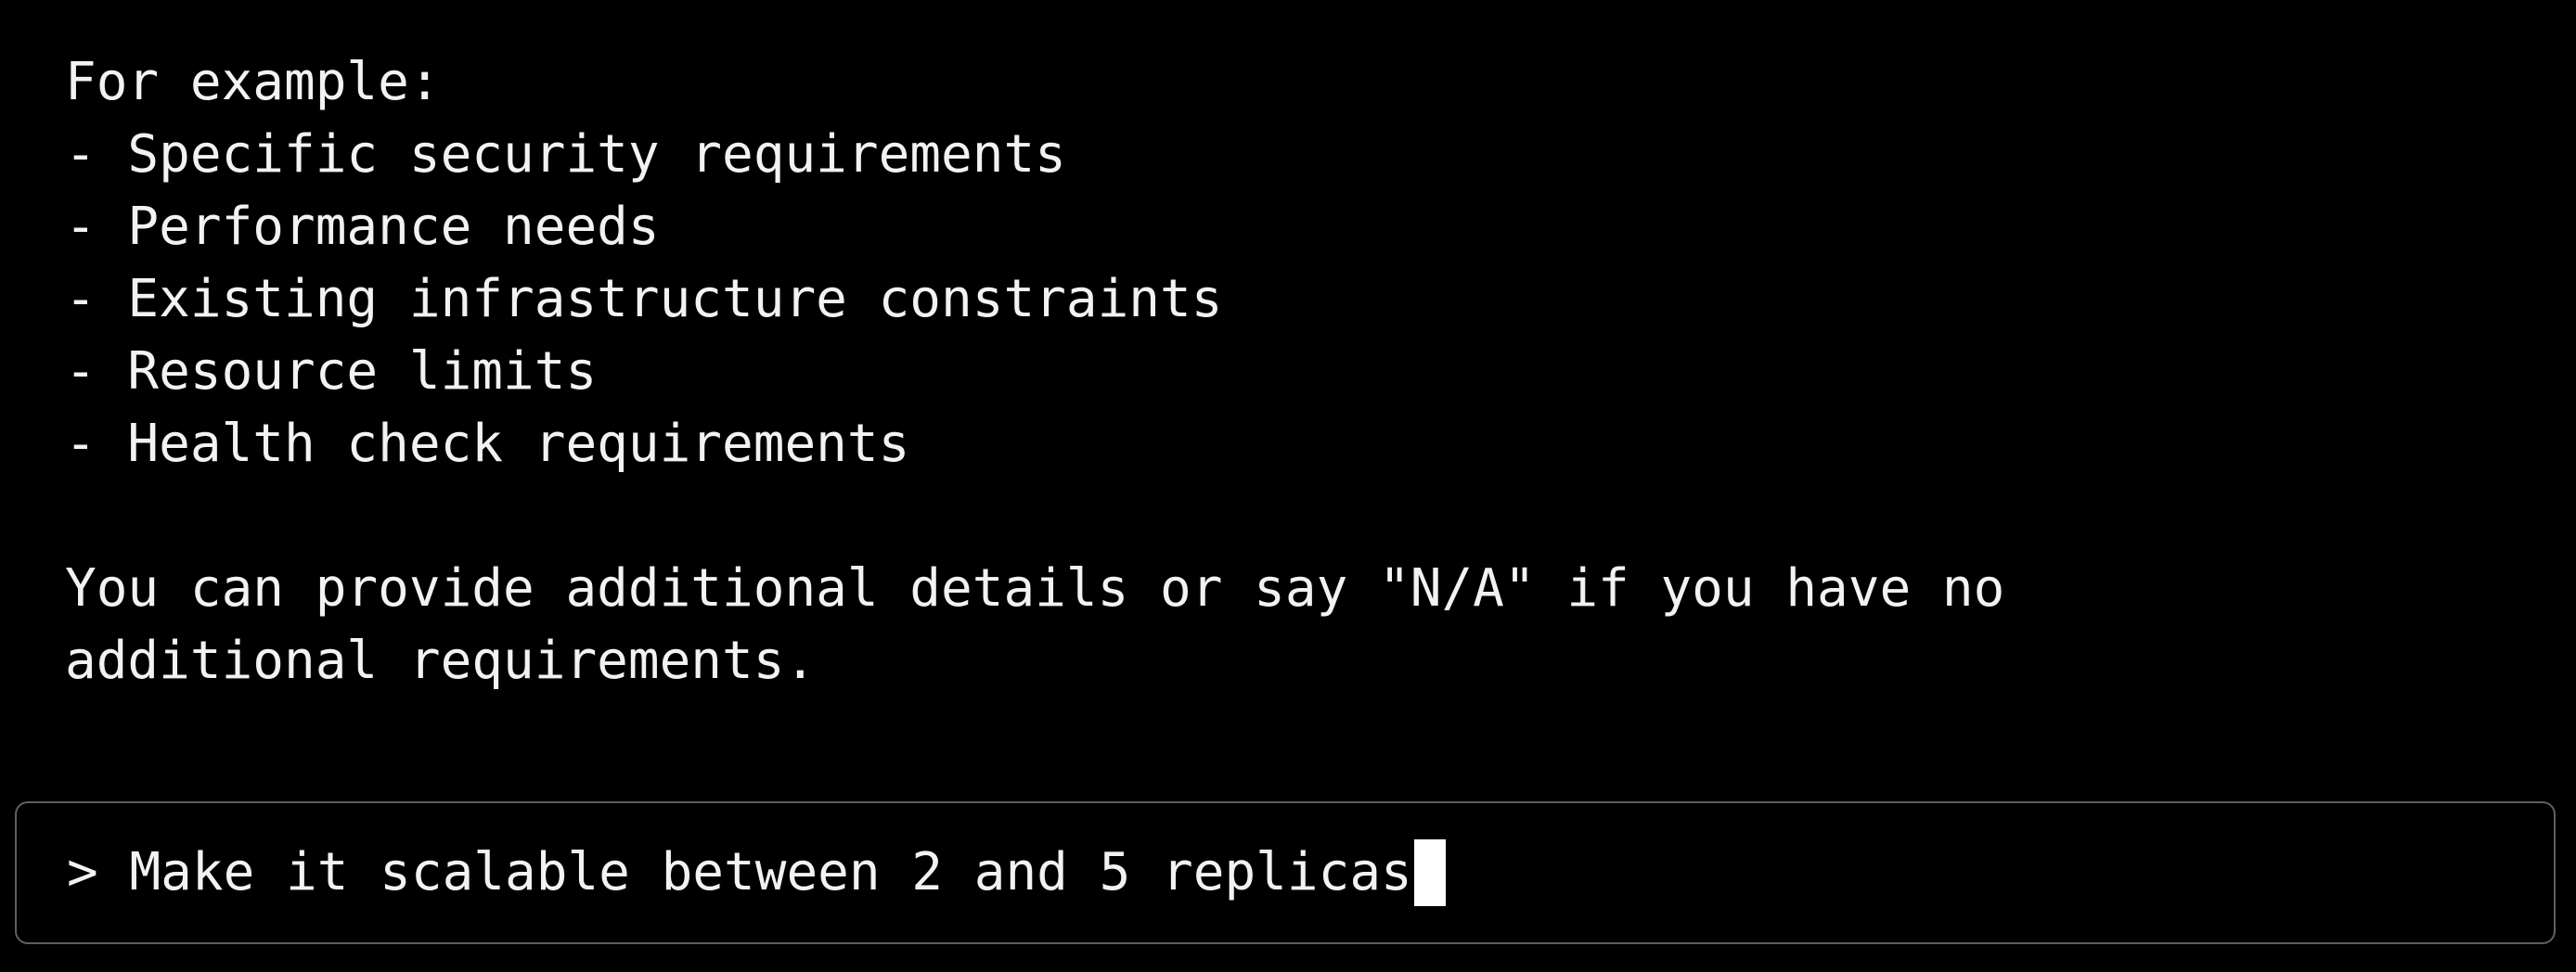 This screenshot has width=2576, height=972. Describe the element at coordinates (1429, 872) in the screenshot. I see `text-cursor` at that location.